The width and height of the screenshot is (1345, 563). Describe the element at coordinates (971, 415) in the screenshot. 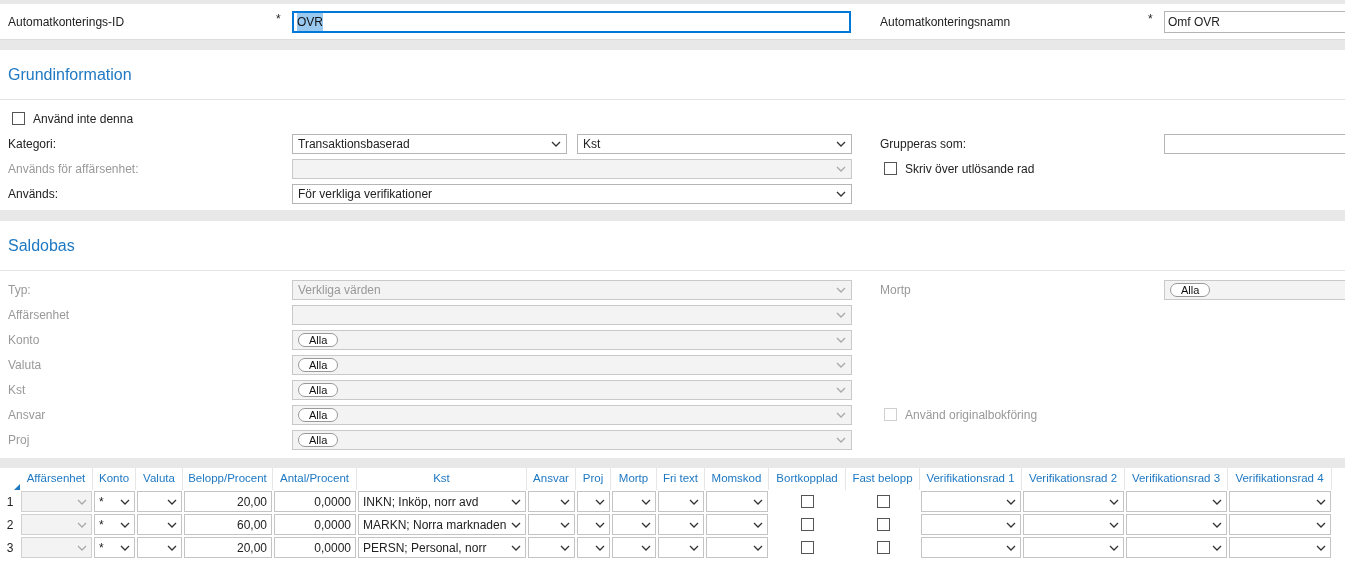

I see `checkbox-label: Använd originalbokföring` at that location.